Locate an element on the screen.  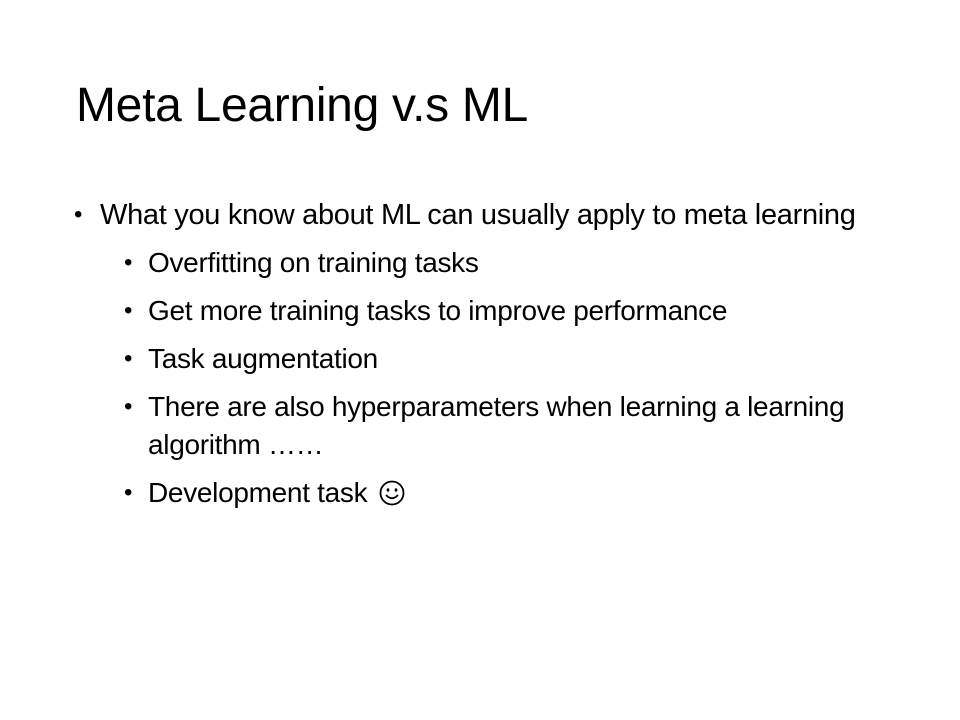
smiley-face-icon is located at coordinates (392, 492).